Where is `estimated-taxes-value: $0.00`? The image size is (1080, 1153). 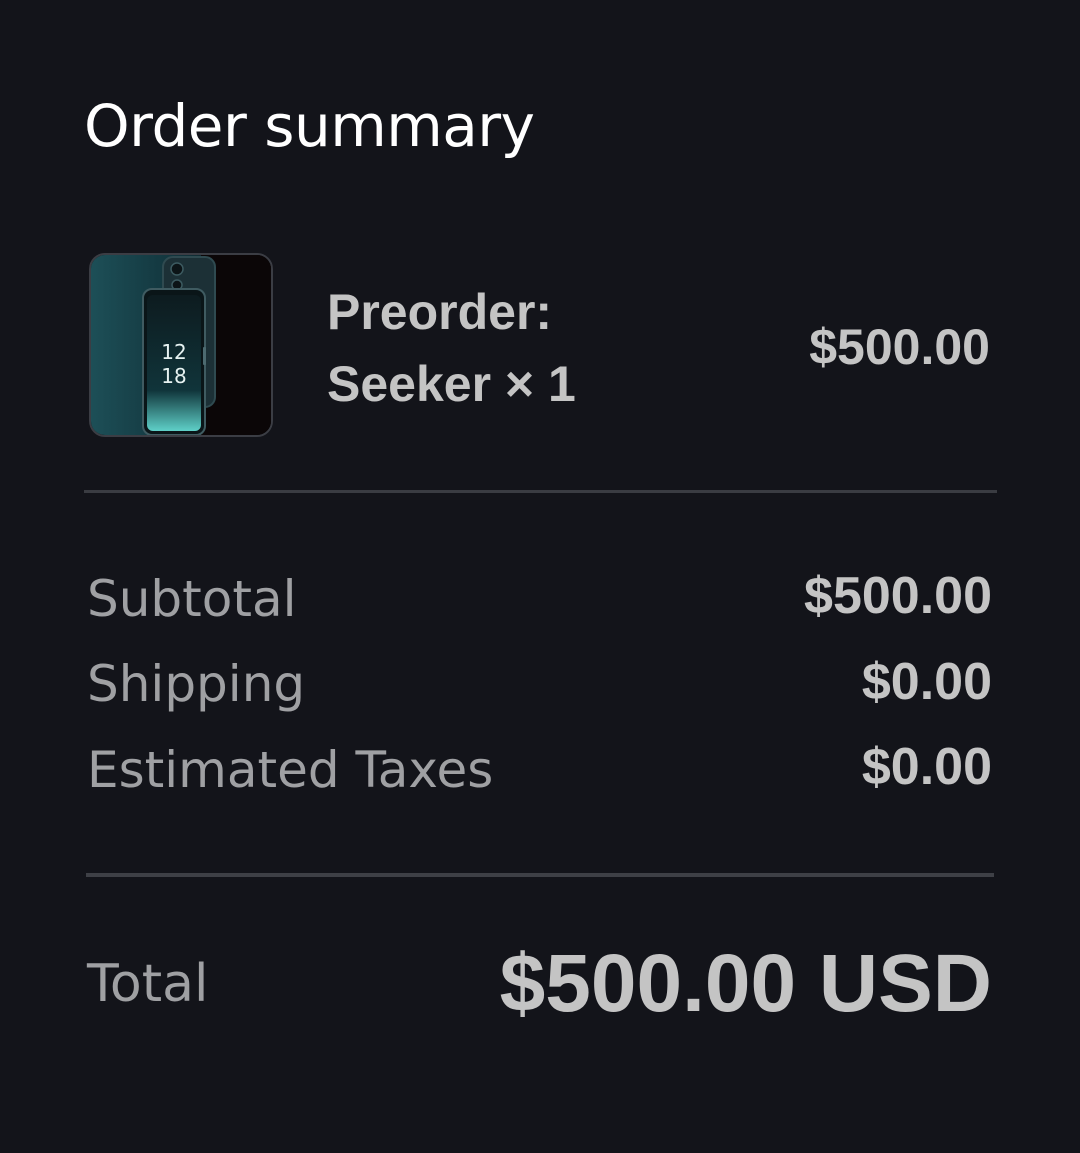 estimated-taxes-value: $0.00 is located at coordinates (926, 767).